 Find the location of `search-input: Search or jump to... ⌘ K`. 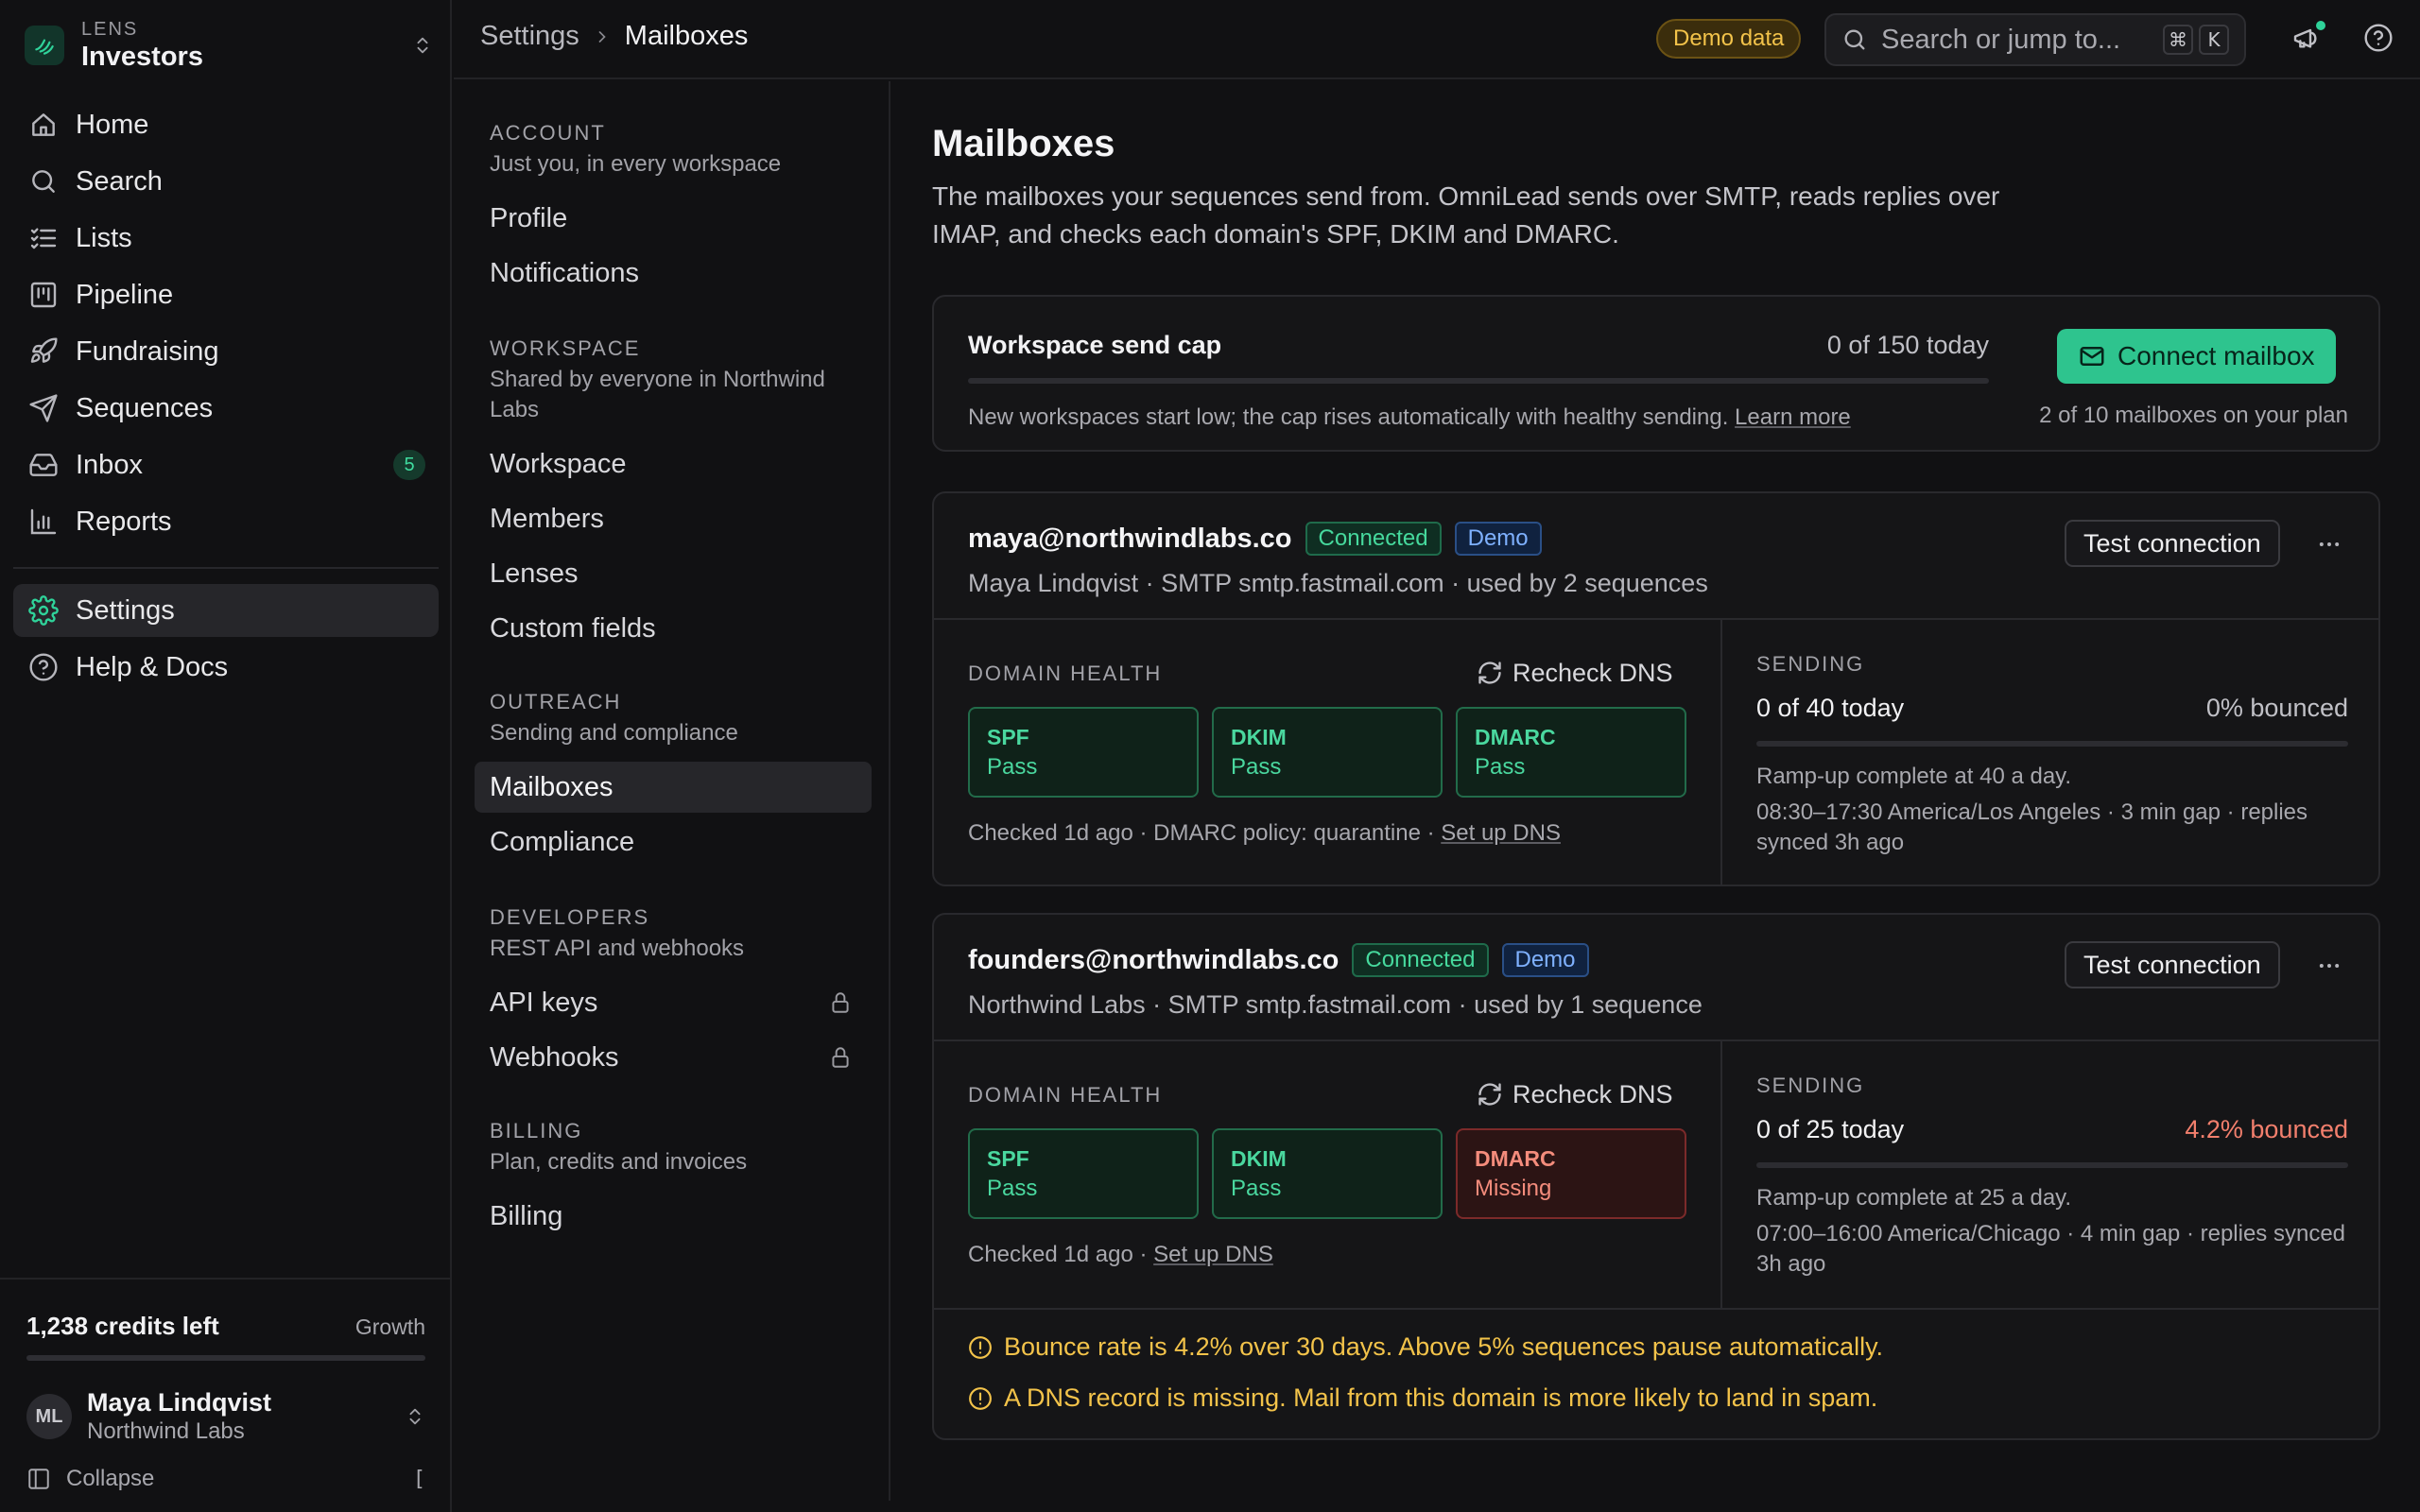

search-input: Search or jump to... ⌘ K is located at coordinates (2035, 39).